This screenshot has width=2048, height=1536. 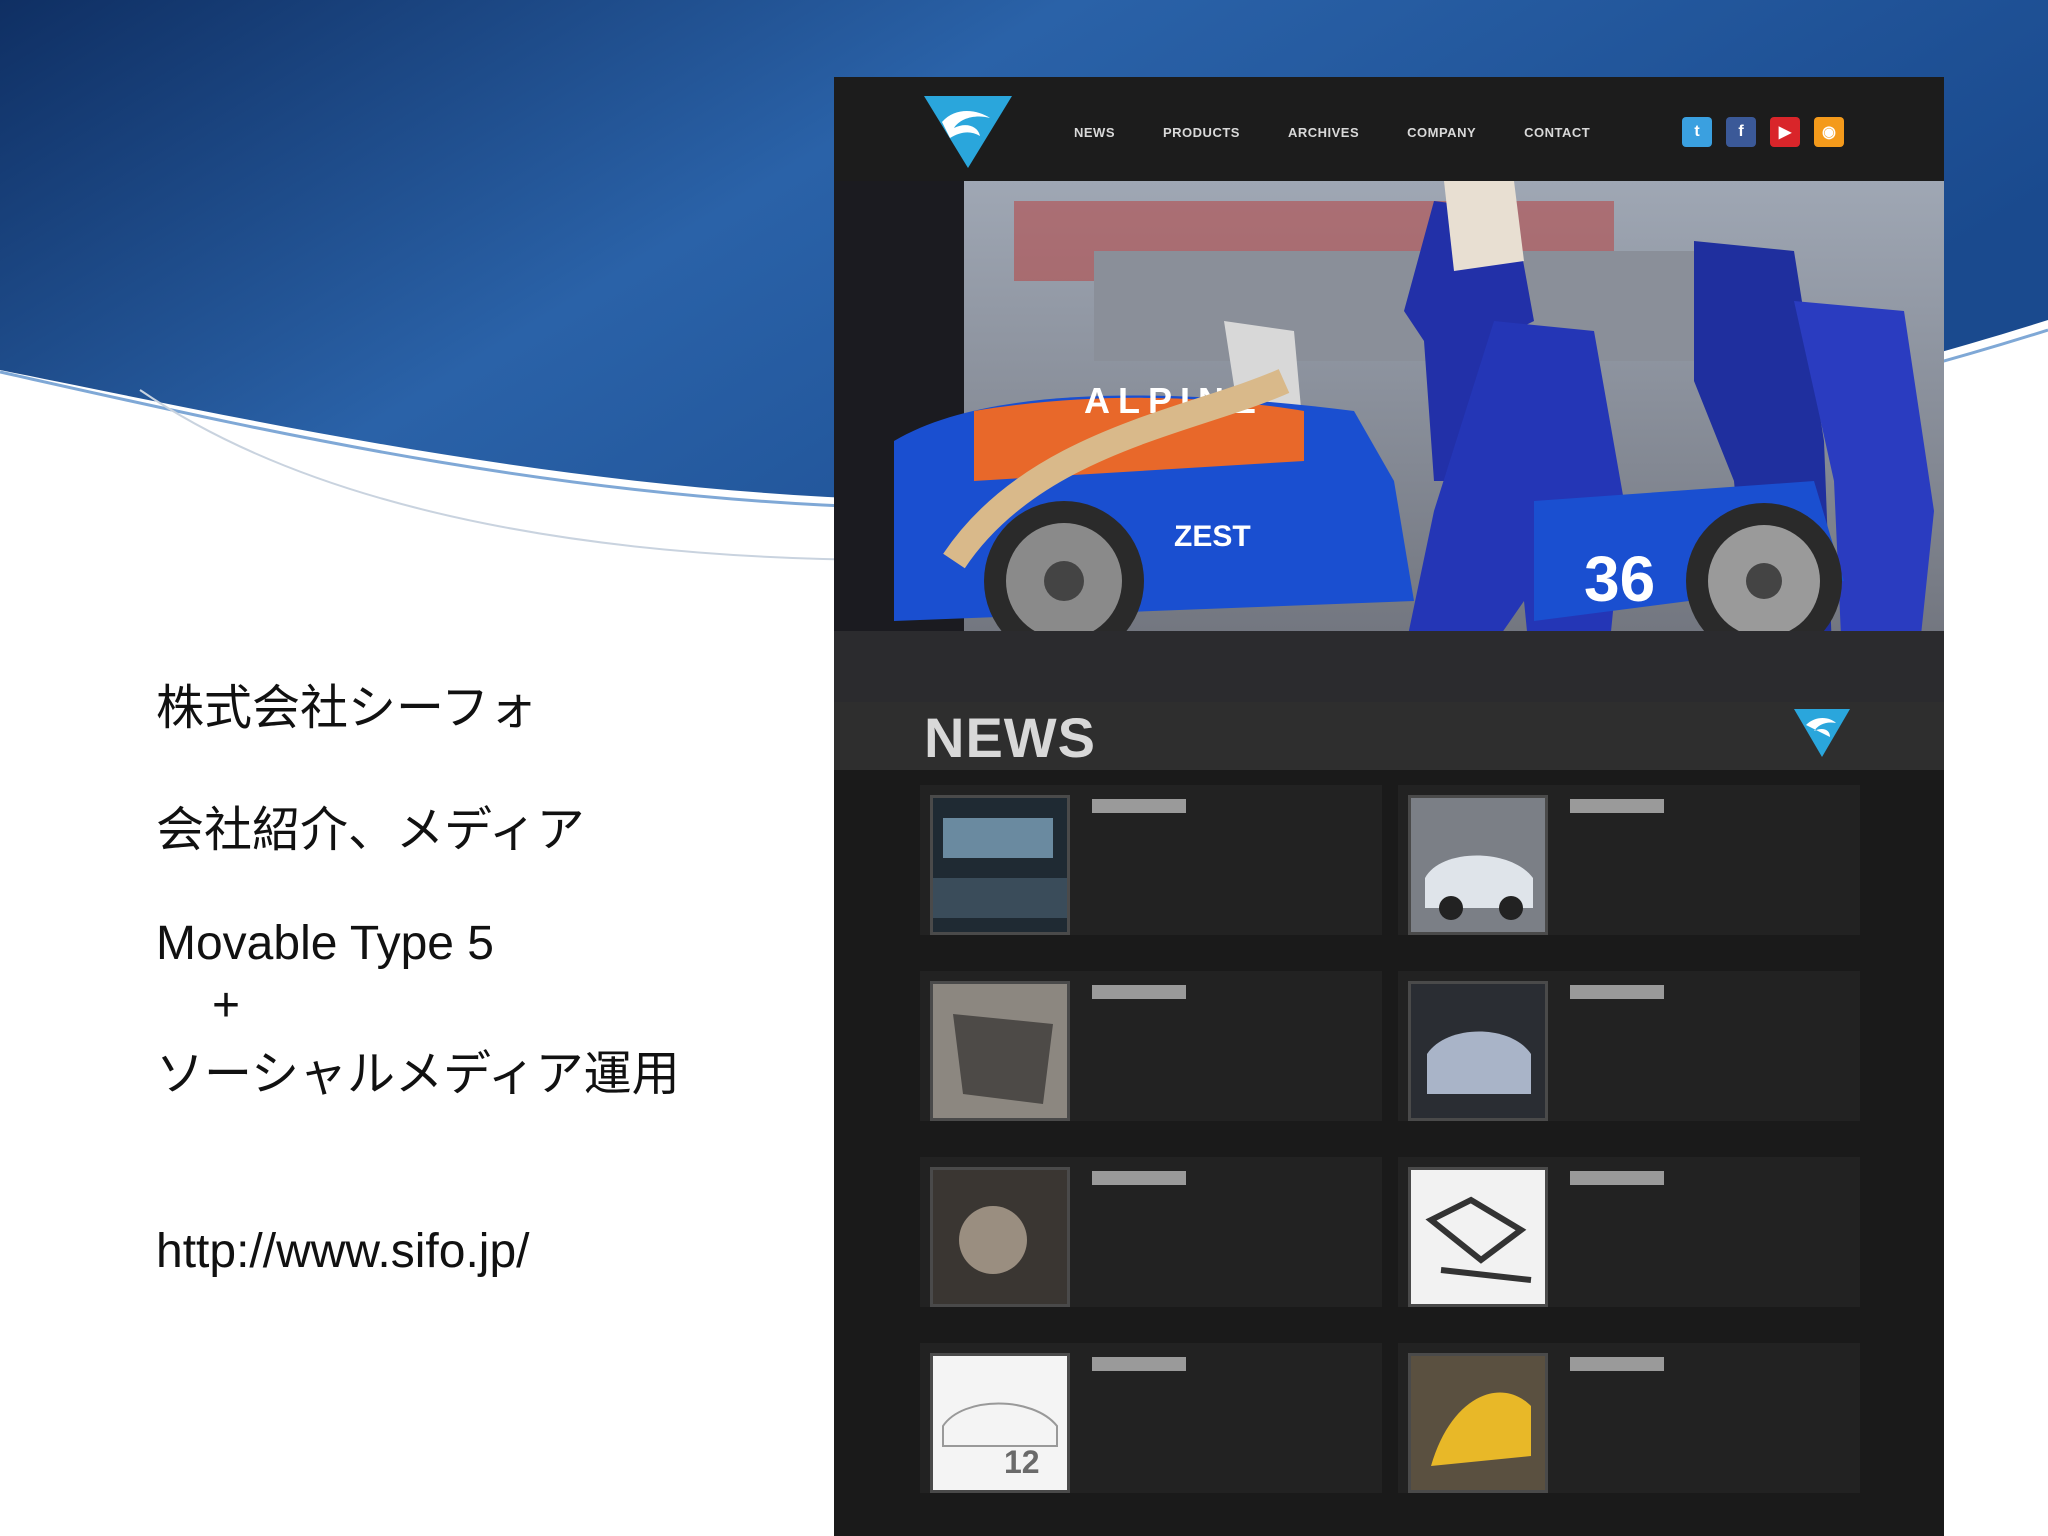 What do you see at coordinates (1212, 536) in the screenshot?
I see `hero-sponsor: ZEST` at bounding box center [1212, 536].